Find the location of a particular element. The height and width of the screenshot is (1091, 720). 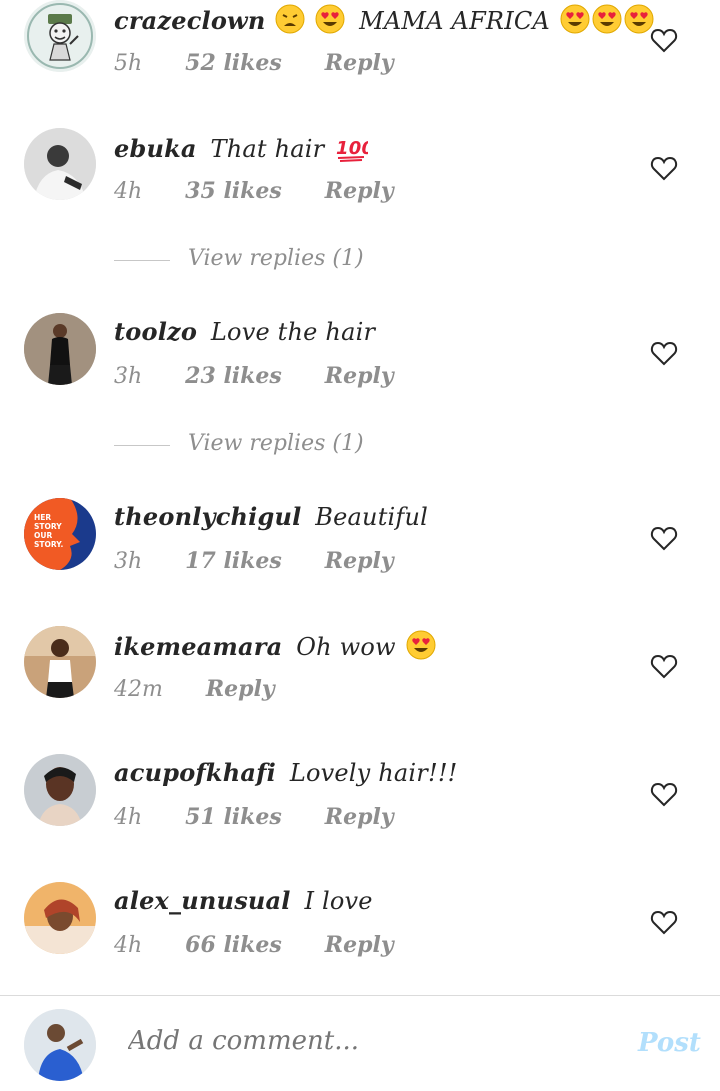

comment-composer: Post is located at coordinates (360, 1043).